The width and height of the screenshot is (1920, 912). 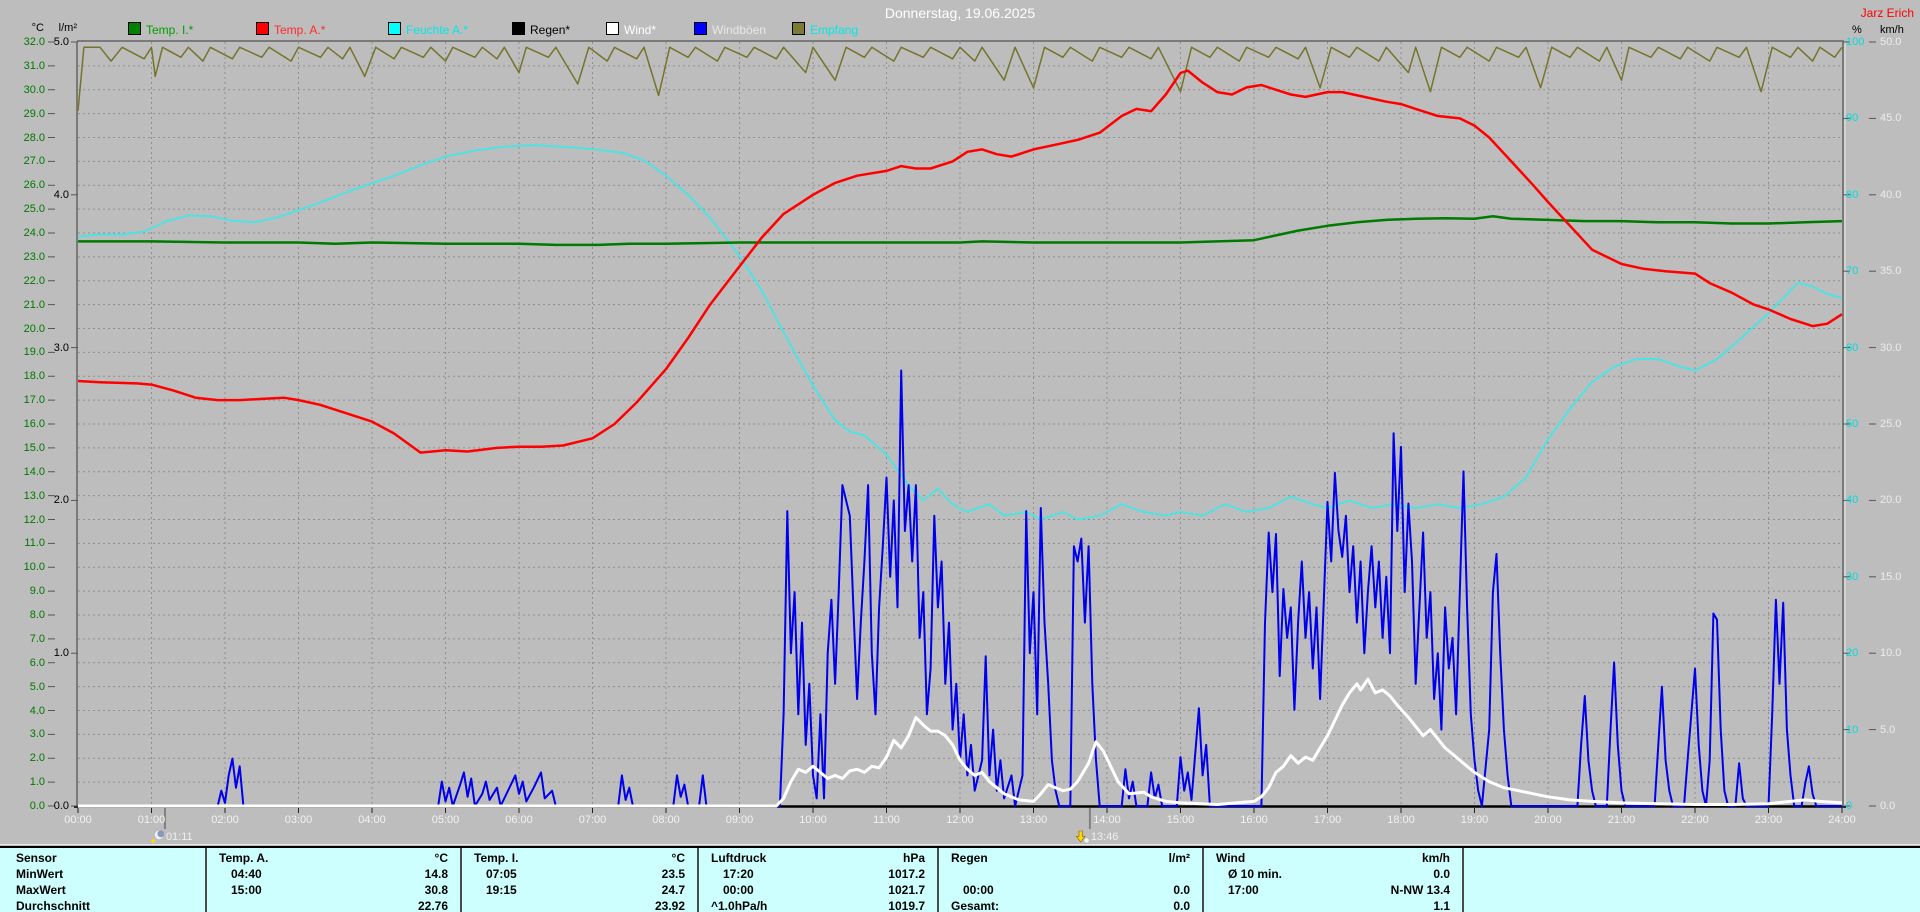 I want to click on legend-item-feuchte-a-: Feuchte A.*, so click(x=428, y=30).